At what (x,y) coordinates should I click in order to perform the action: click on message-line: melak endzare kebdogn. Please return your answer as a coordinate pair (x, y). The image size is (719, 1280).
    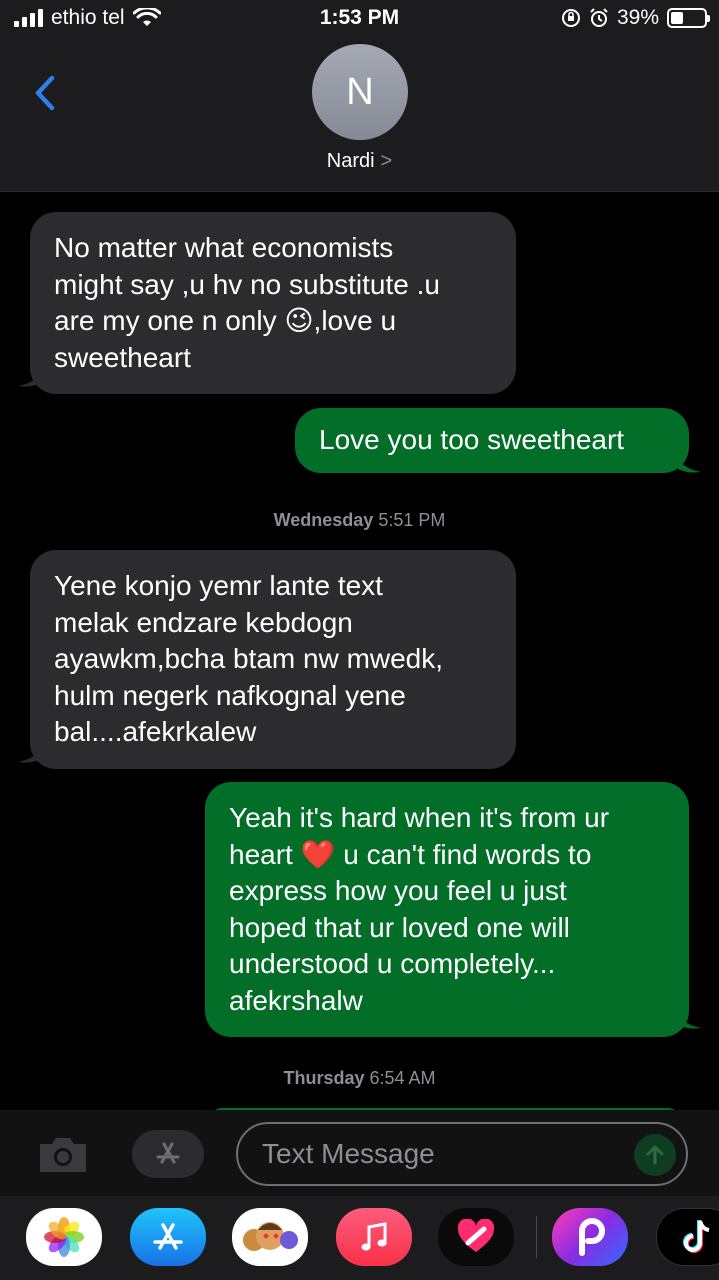
    Looking at the image, I should click on (203, 622).